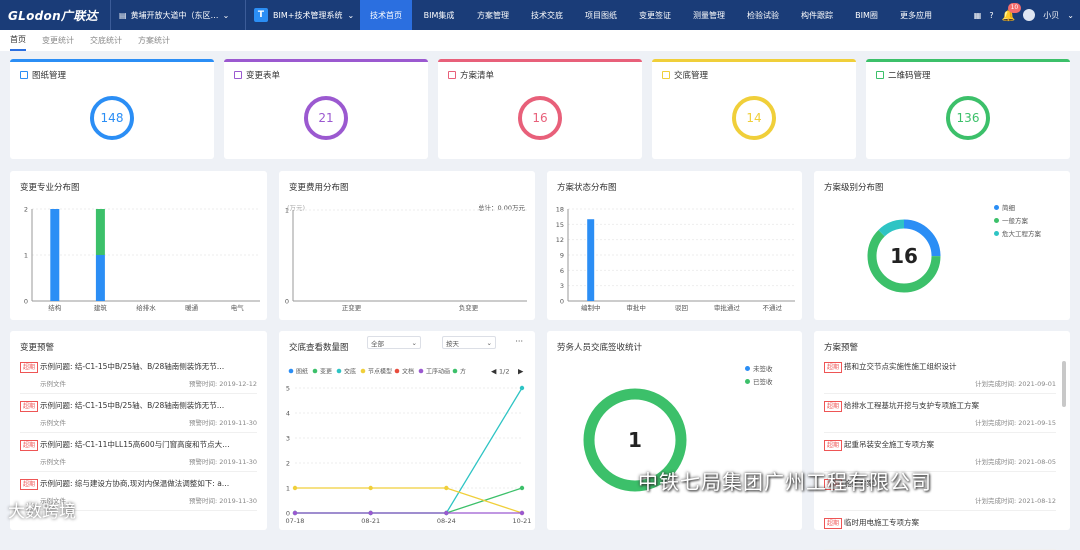 The width and height of the screenshot is (1080, 550). I want to click on stat-value: 148, so click(112, 118).